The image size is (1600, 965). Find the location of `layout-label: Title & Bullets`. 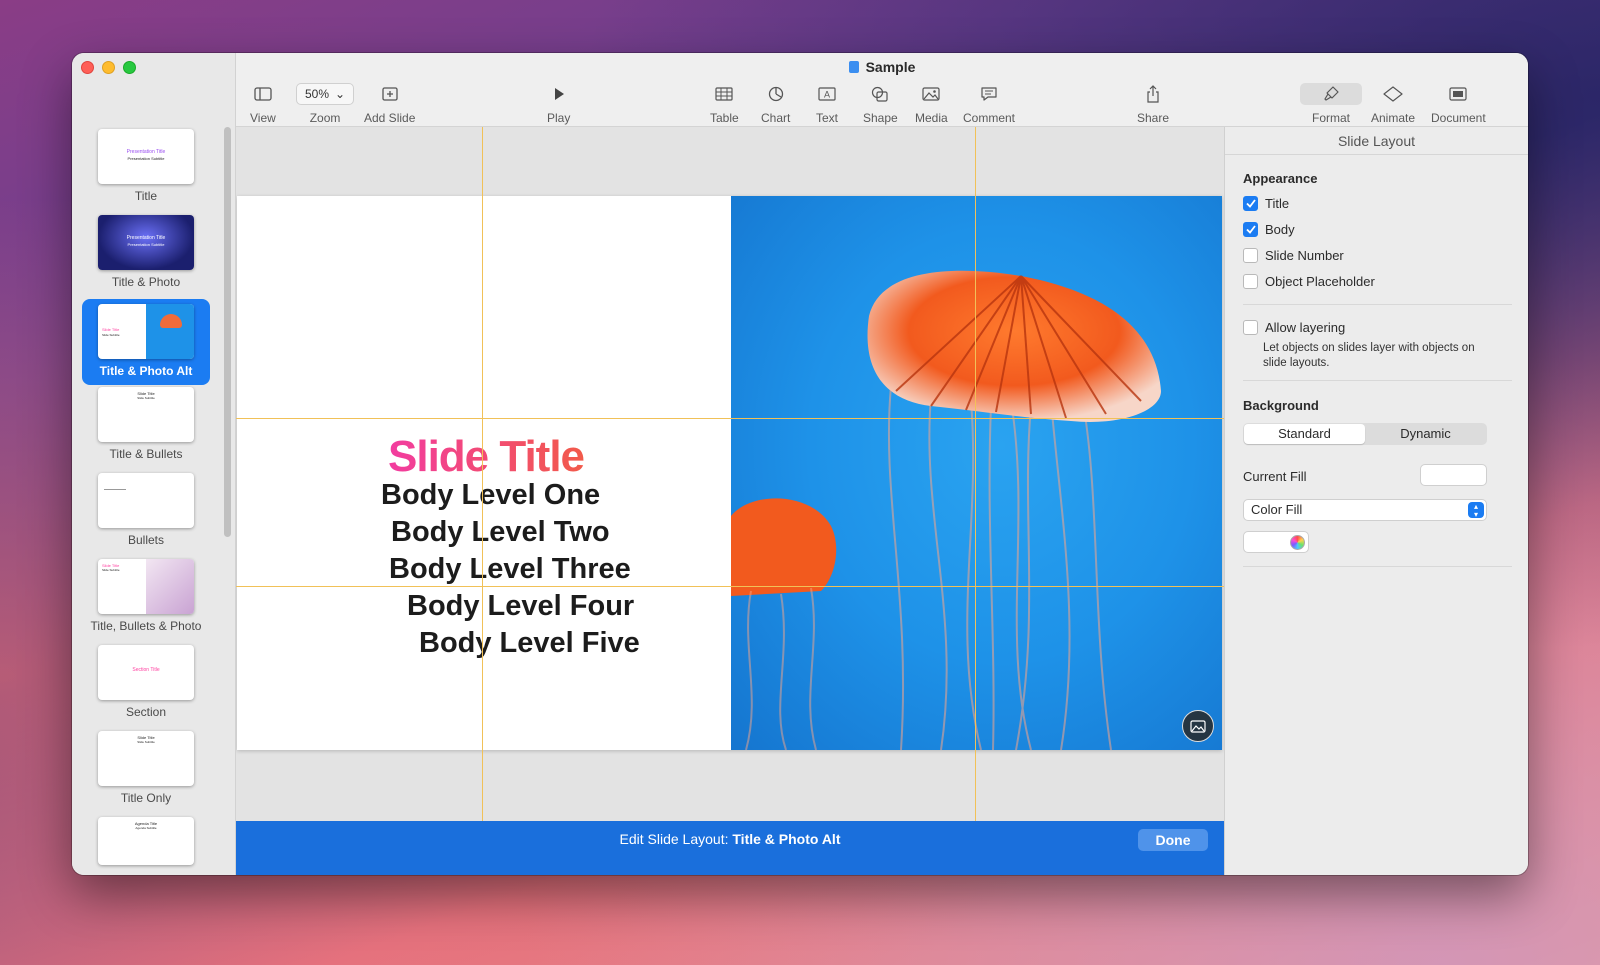

layout-label: Title & Bullets is located at coordinates (146, 454).